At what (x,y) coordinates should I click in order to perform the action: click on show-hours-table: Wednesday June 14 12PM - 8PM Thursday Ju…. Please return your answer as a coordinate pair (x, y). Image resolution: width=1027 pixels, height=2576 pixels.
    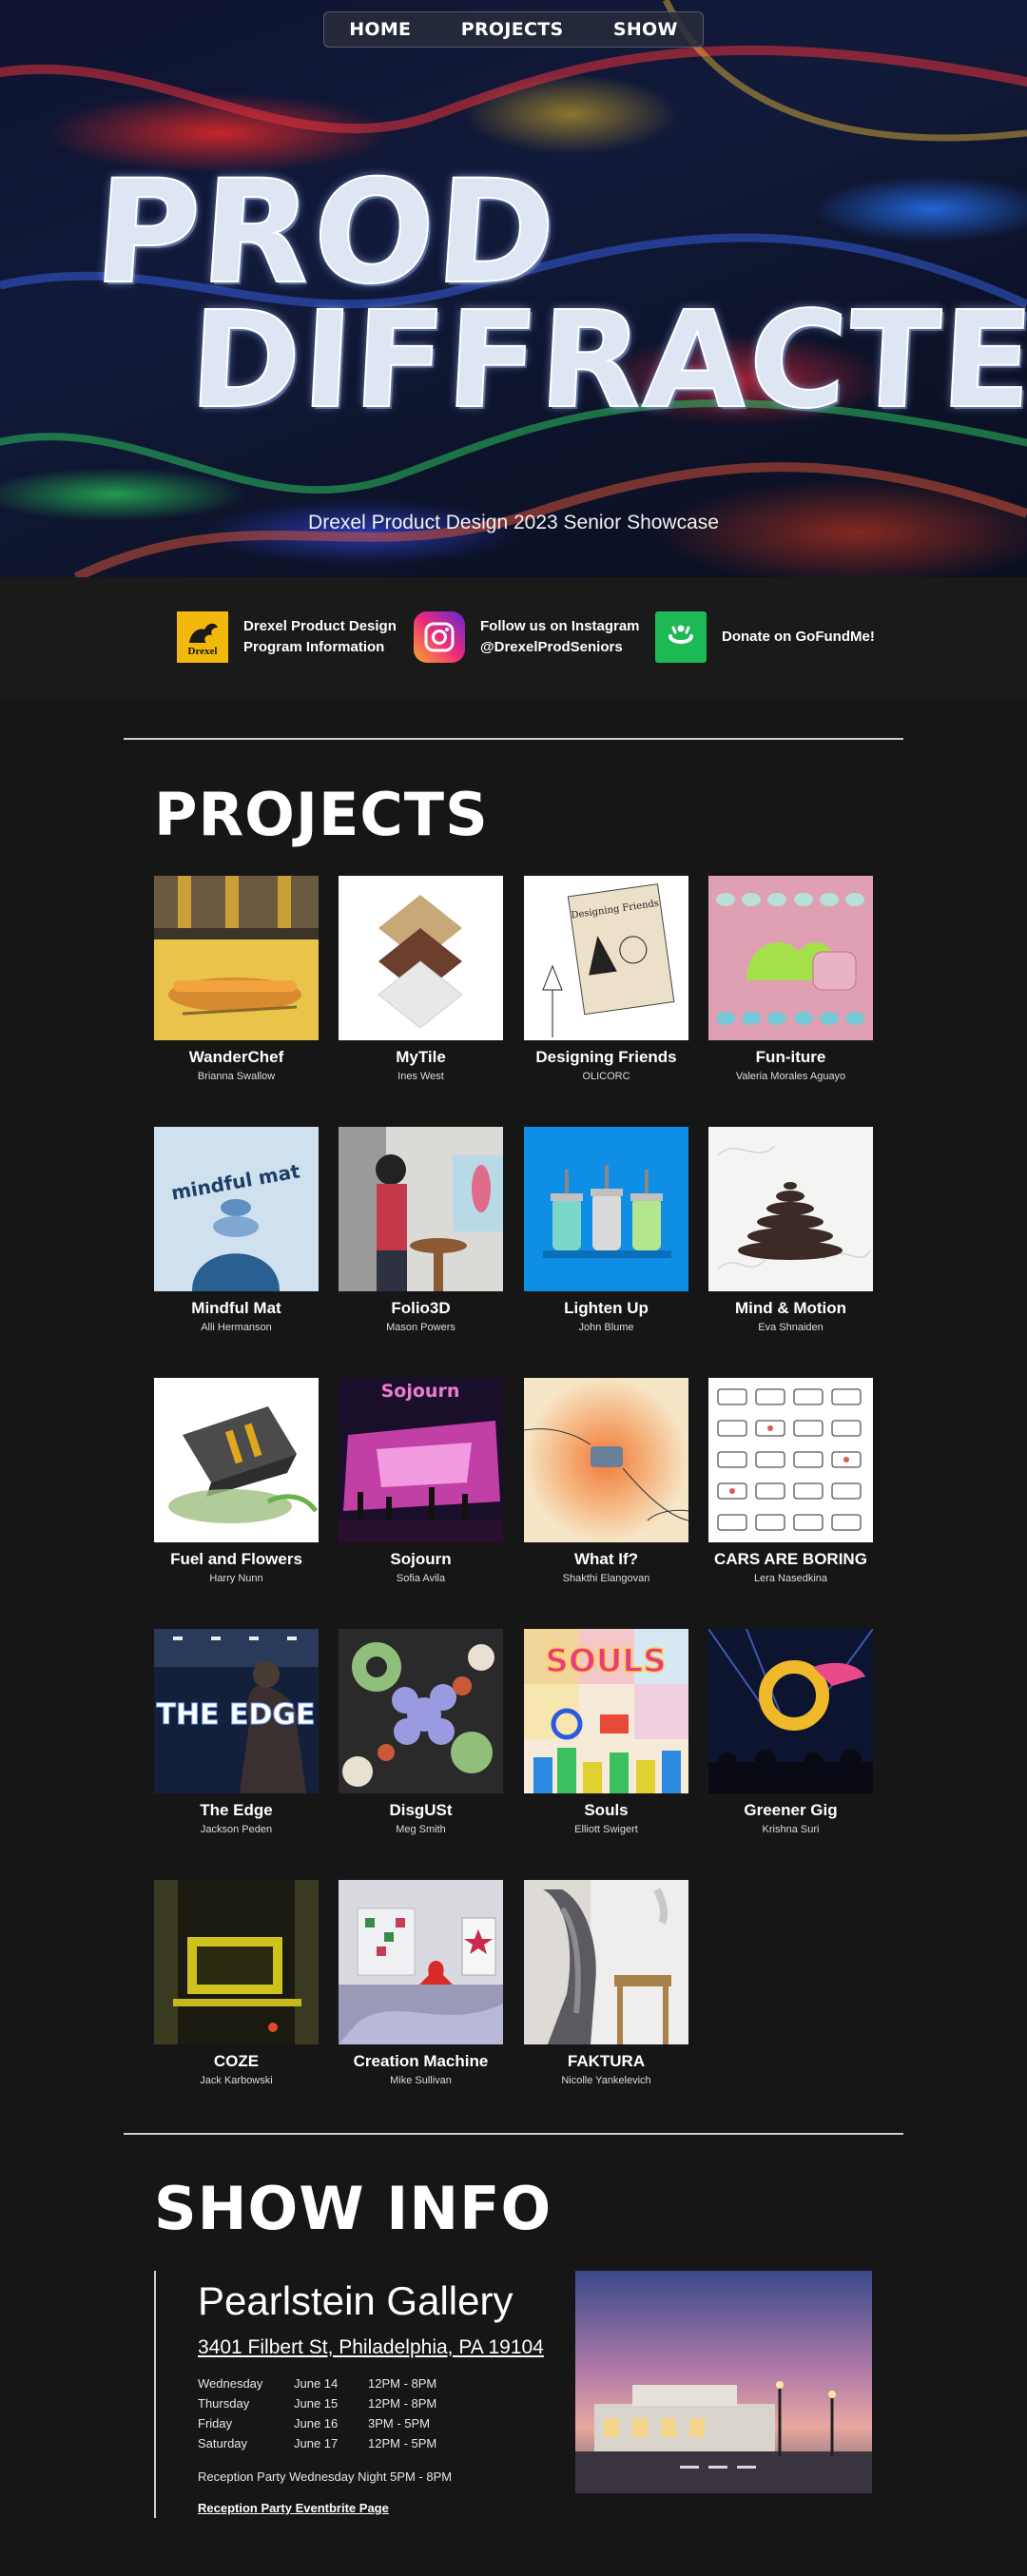
    Looking at the image, I should click on (317, 2413).